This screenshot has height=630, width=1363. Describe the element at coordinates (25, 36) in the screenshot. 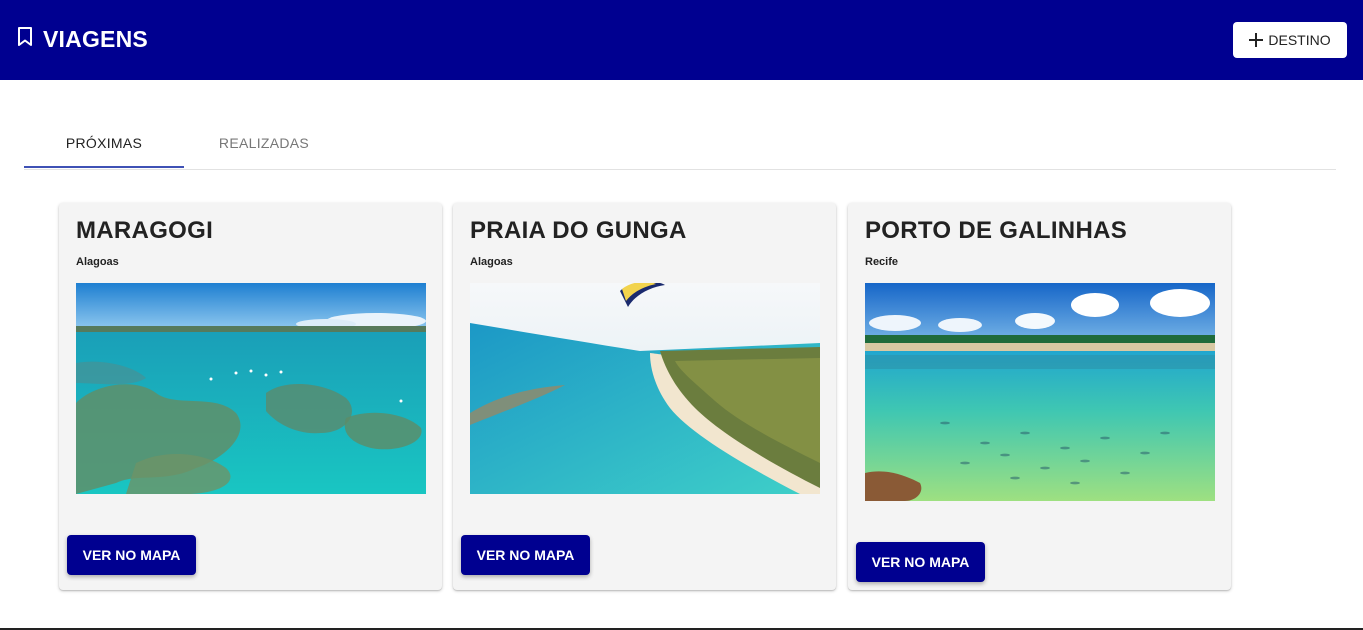

I see `bookmark-icon` at that location.